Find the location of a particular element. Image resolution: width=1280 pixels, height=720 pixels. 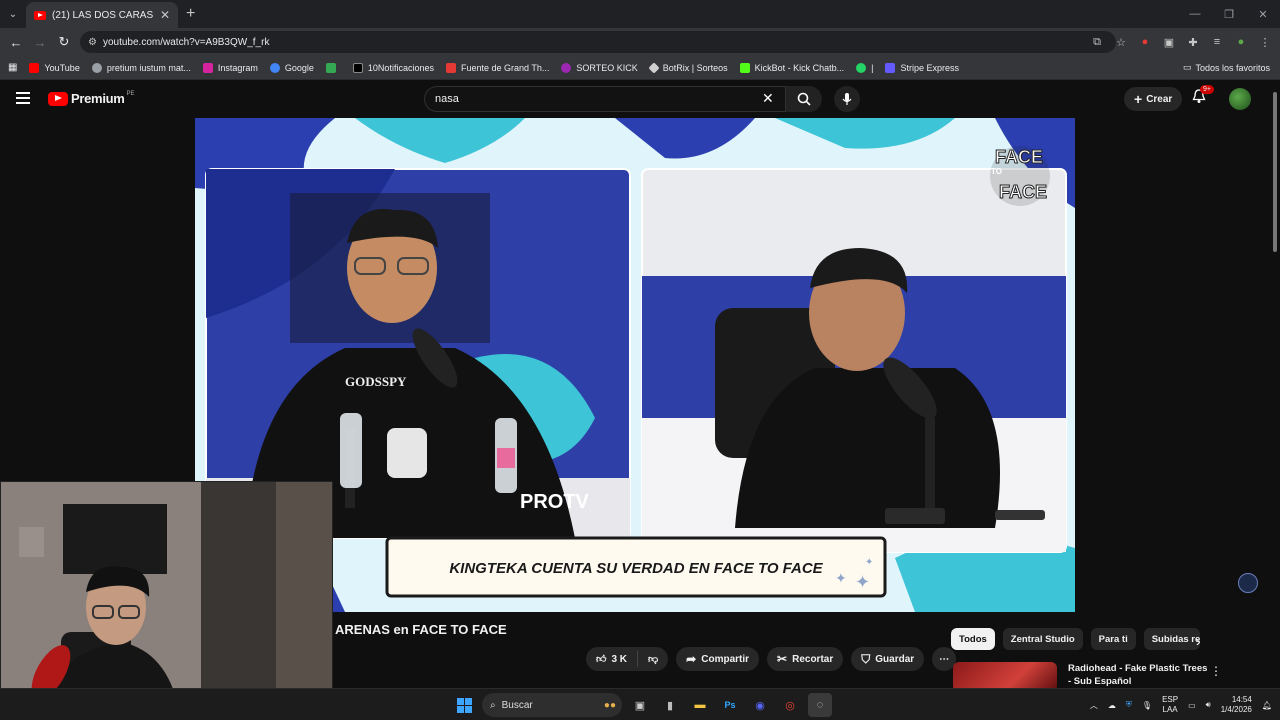

extension-icon: ▣ is located at coordinates (1169, 42).